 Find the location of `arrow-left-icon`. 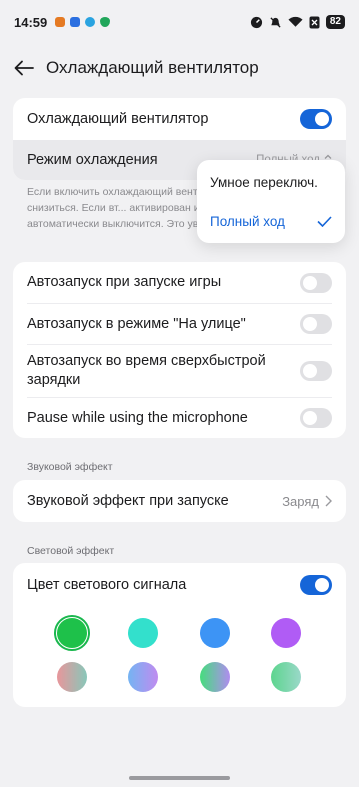

arrow-left-icon is located at coordinates (24, 68).